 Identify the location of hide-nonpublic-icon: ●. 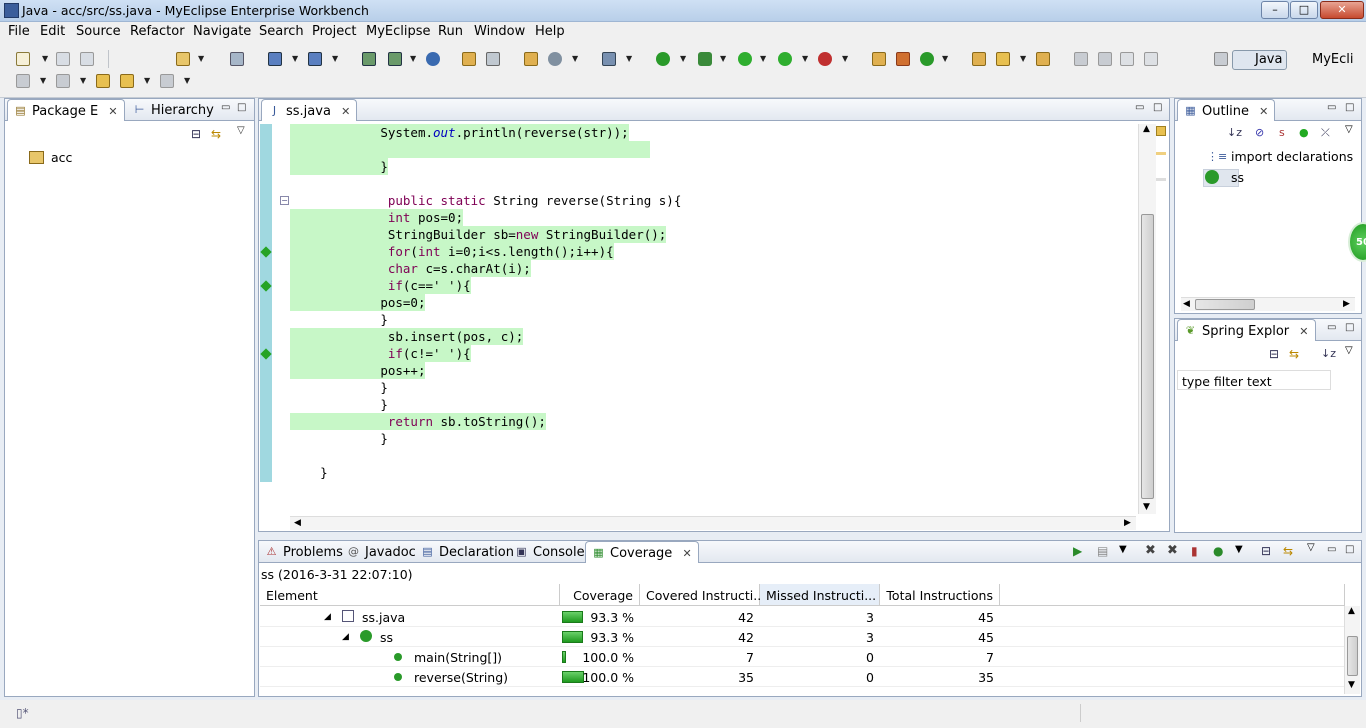
(1304, 132).